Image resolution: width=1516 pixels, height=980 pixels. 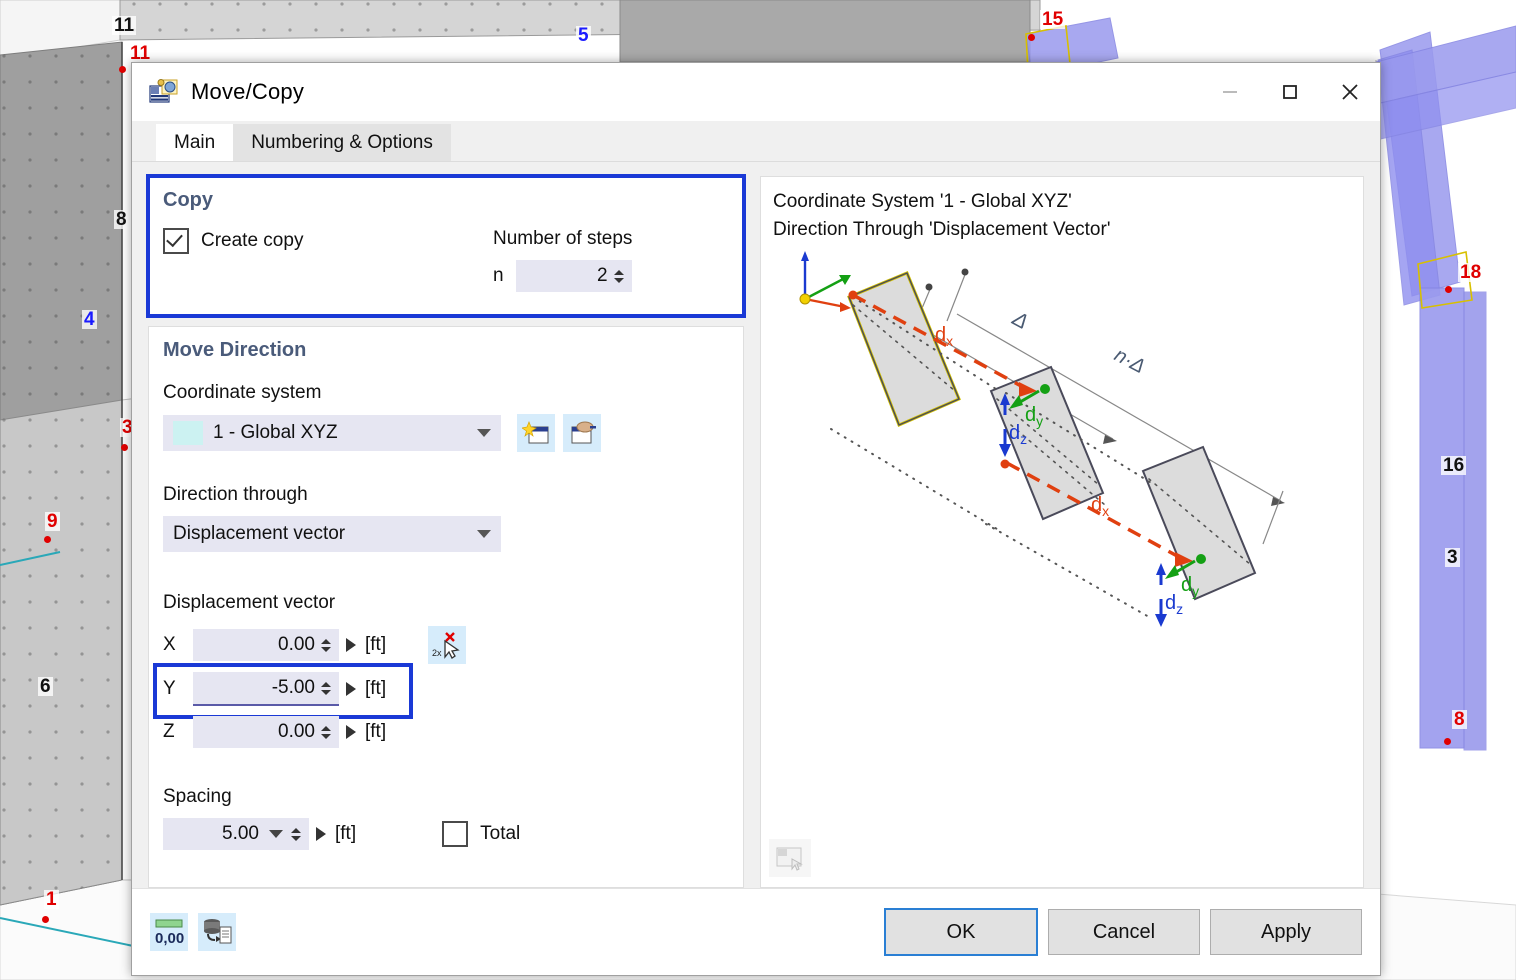 What do you see at coordinates (1042, 439) in the screenshot?
I see `preview-diagram: Δ n·Δ dx dy dz dx dy dz` at bounding box center [1042, 439].